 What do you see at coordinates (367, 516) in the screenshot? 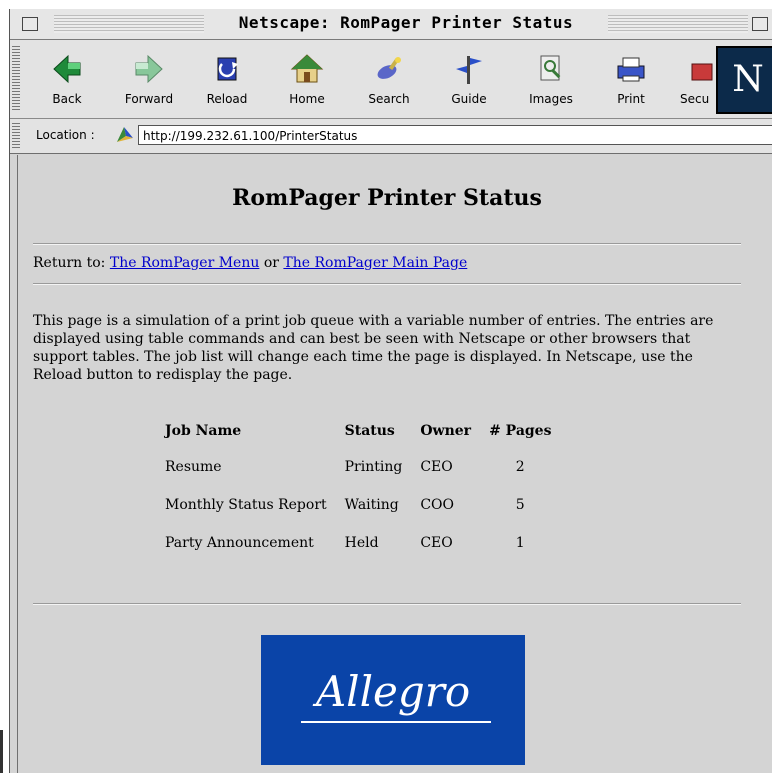
I see `table-row: Monthly Status Report Waiting COO 5` at bounding box center [367, 516].